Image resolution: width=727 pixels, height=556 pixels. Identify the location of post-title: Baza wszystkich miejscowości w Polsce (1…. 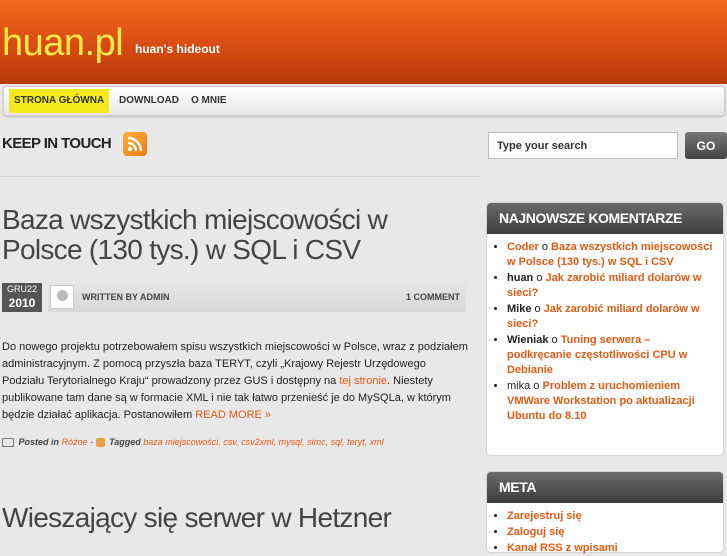
(237, 235).